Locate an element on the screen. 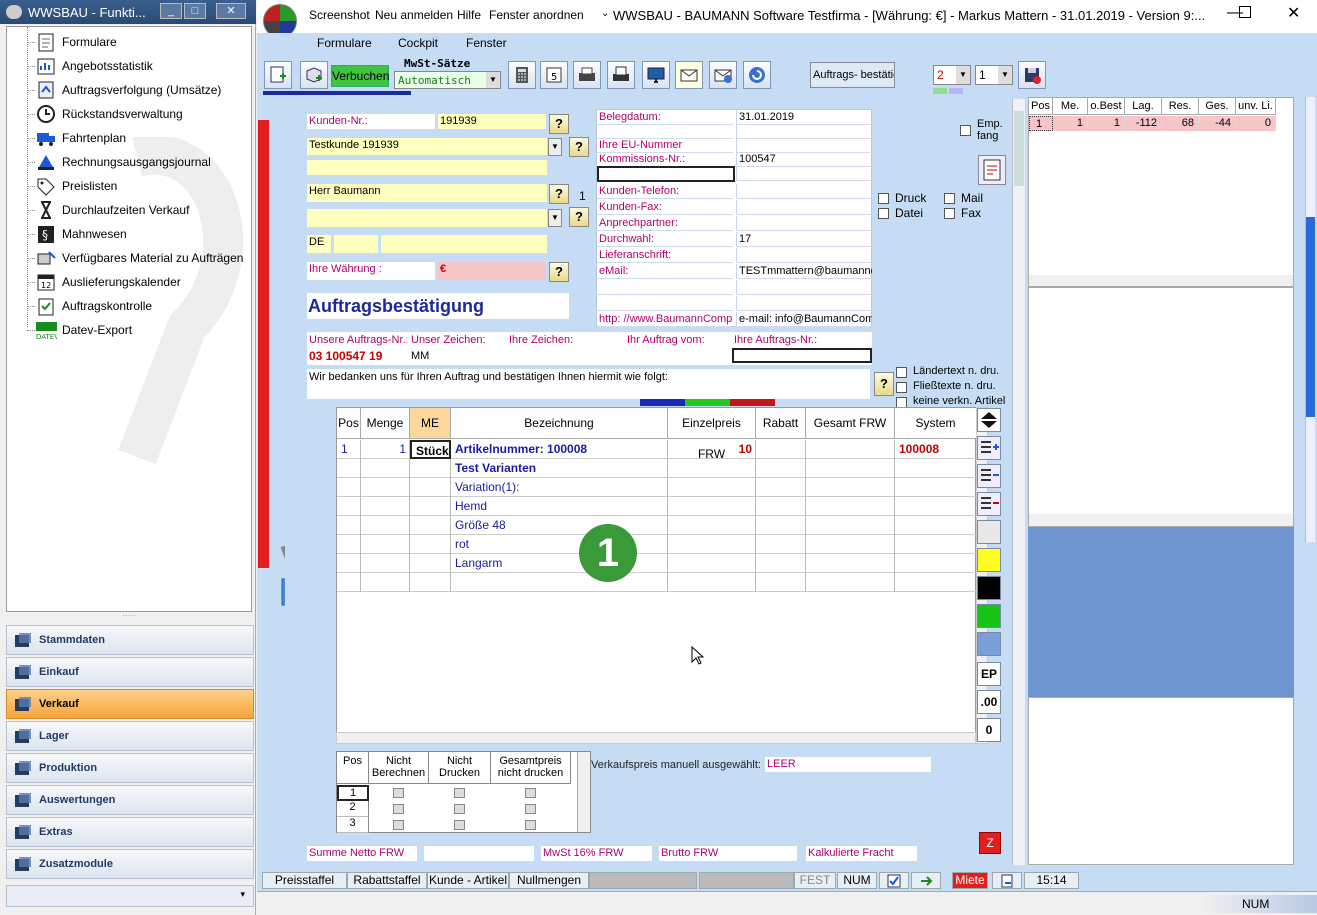 The height and width of the screenshot is (915, 1317). menu-fenster-anordnen: Fenster anordnen is located at coordinates (536, 15).